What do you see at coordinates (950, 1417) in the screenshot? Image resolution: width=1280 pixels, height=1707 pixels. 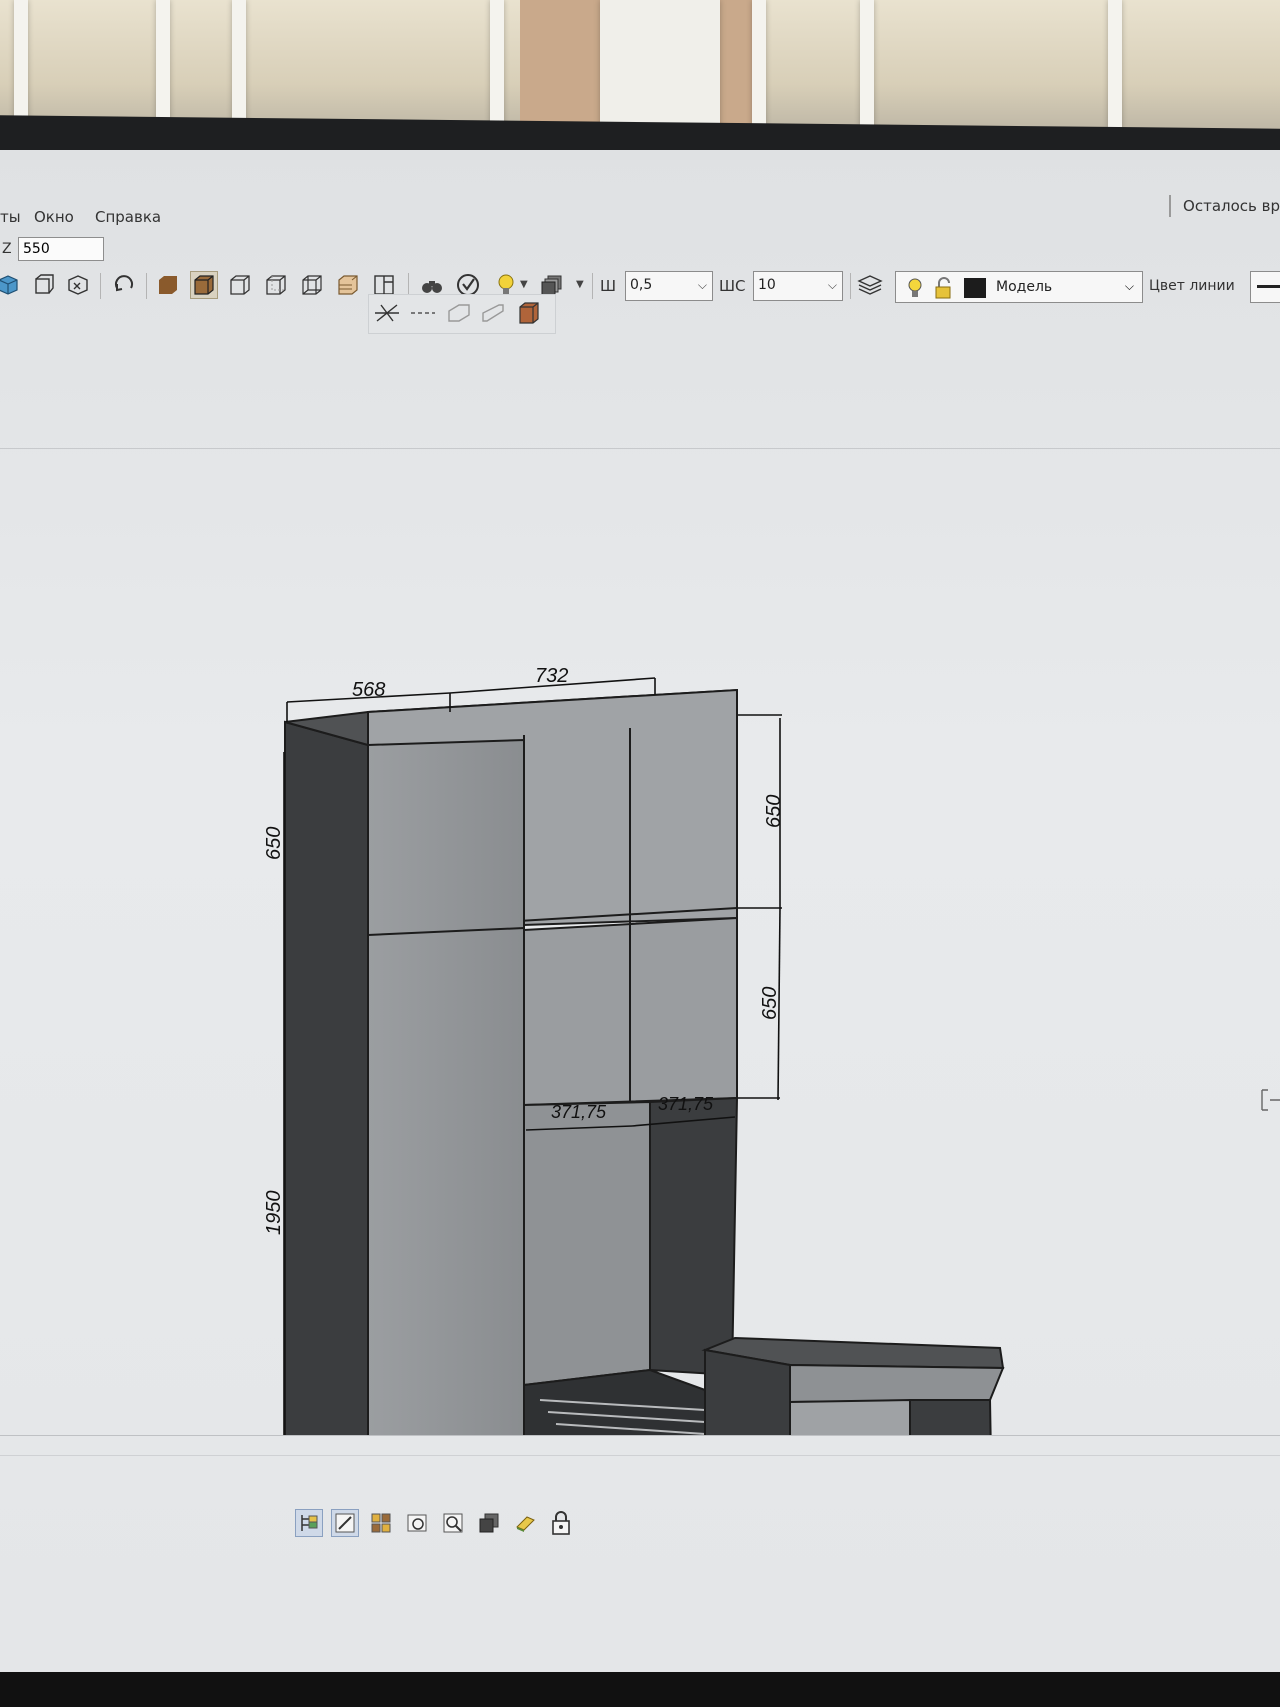 I see `bench-right-leg` at bounding box center [950, 1417].